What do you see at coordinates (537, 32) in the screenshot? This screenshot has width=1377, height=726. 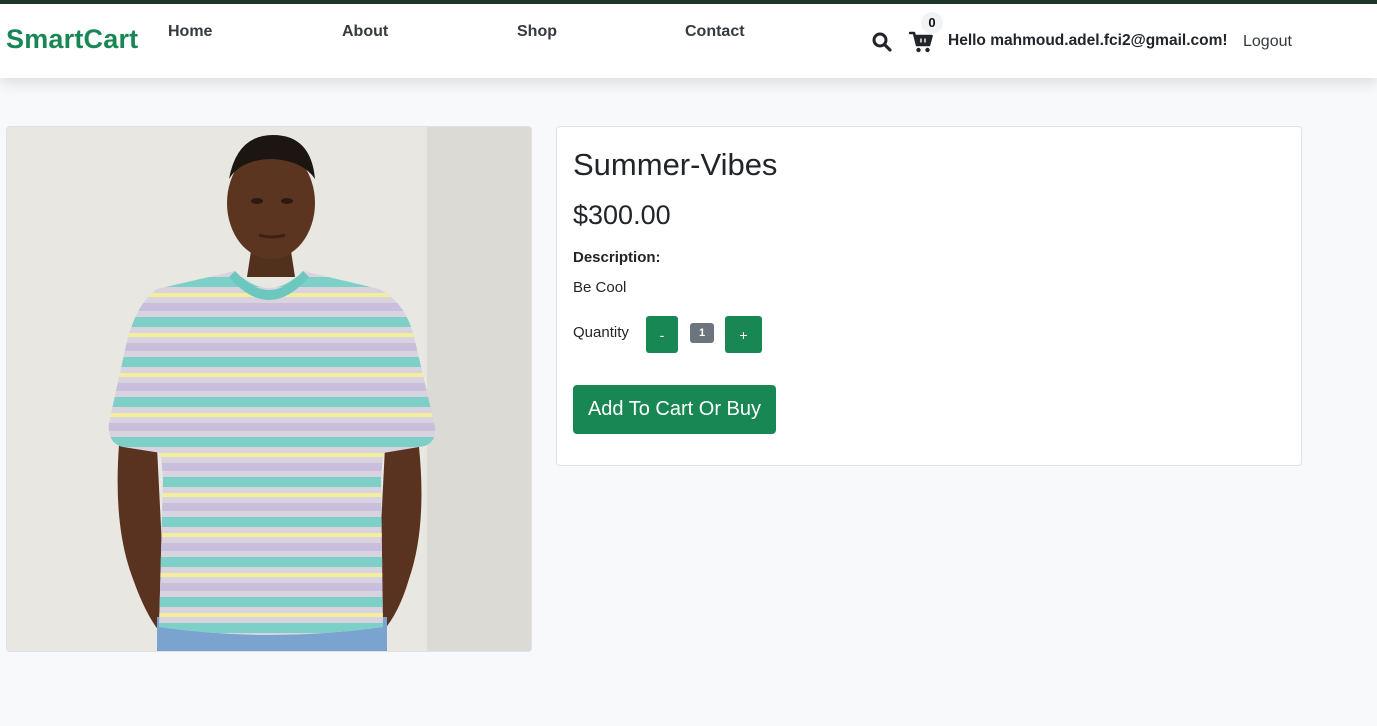 I see `nav-link-shop: Shop` at bounding box center [537, 32].